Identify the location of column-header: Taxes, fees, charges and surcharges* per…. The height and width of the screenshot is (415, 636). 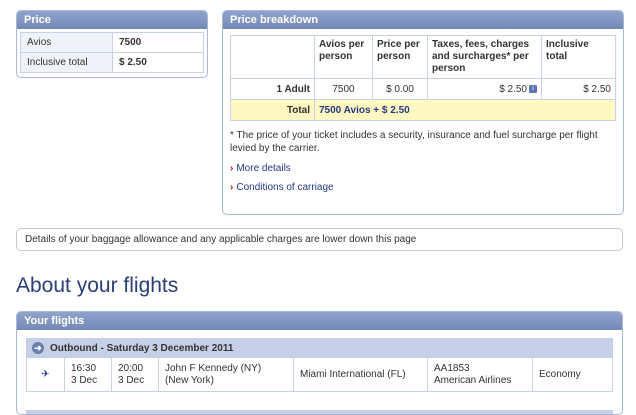
(484, 57).